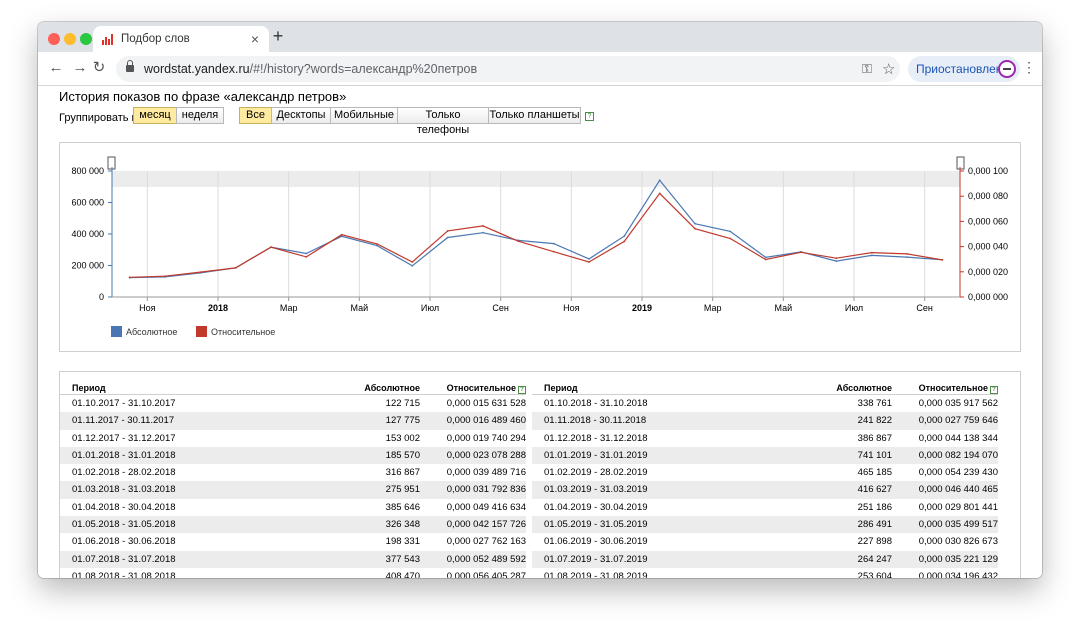 The image size is (1080, 634). Describe the element at coordinates (1029, 67) in the screenshot. I see `more-menu-icon: ⋮` at that location.